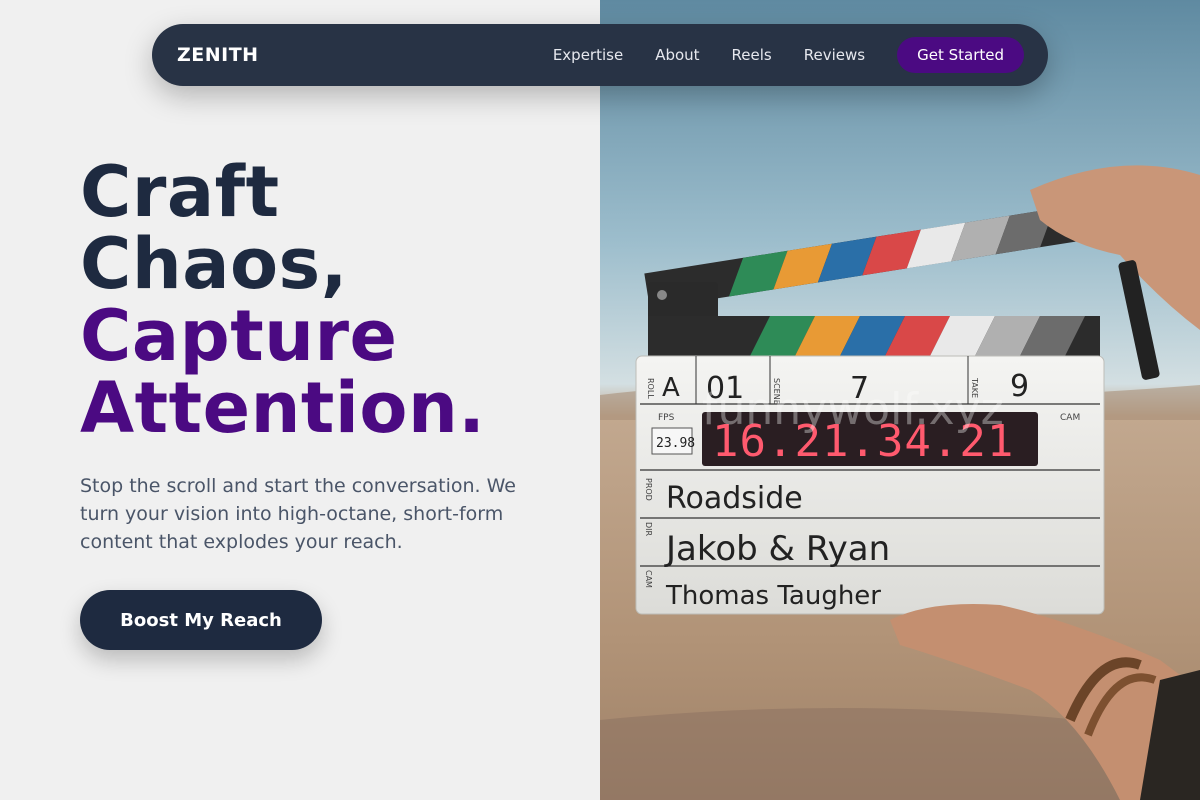 The width and height of the screenshot is (1200, 800). Describe the element at coordinates (214, 264) in the screenshot. I see `headline-line-2: Chaos,` at that location.